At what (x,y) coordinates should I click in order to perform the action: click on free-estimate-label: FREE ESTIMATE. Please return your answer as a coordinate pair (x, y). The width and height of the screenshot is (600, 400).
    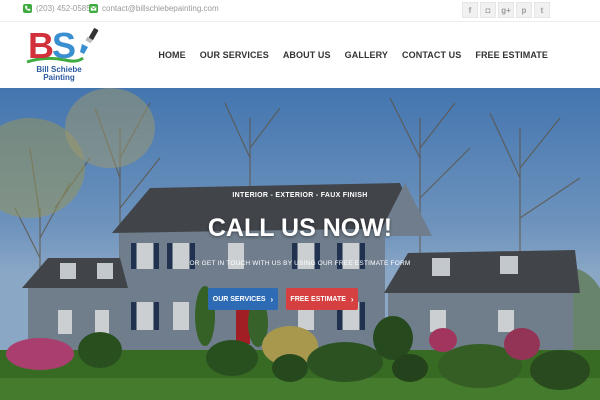
    Looking at the image, I should click on (318, 299).